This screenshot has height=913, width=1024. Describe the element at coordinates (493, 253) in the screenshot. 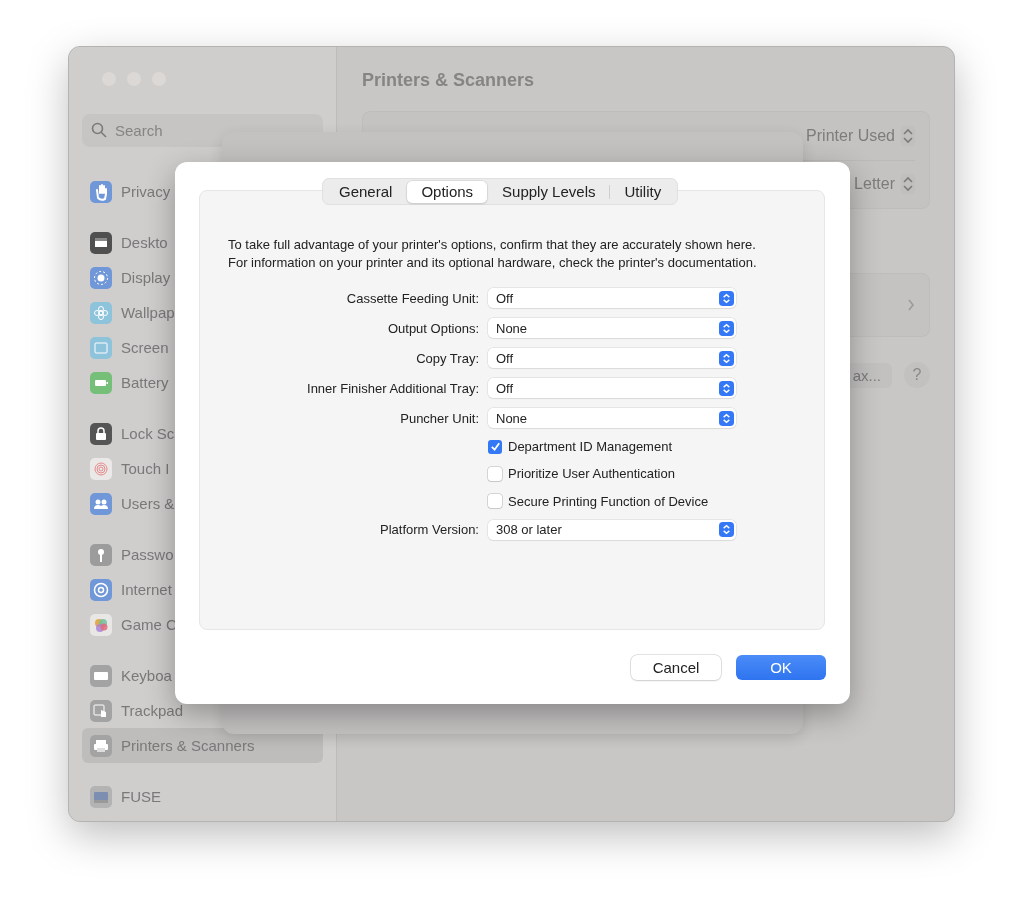

I see `description-text: To take full advantage of your printer's options, confirm that they are accurately shown here. For information on your printer and its optional hardware, check the printer's documentation.` at that location.